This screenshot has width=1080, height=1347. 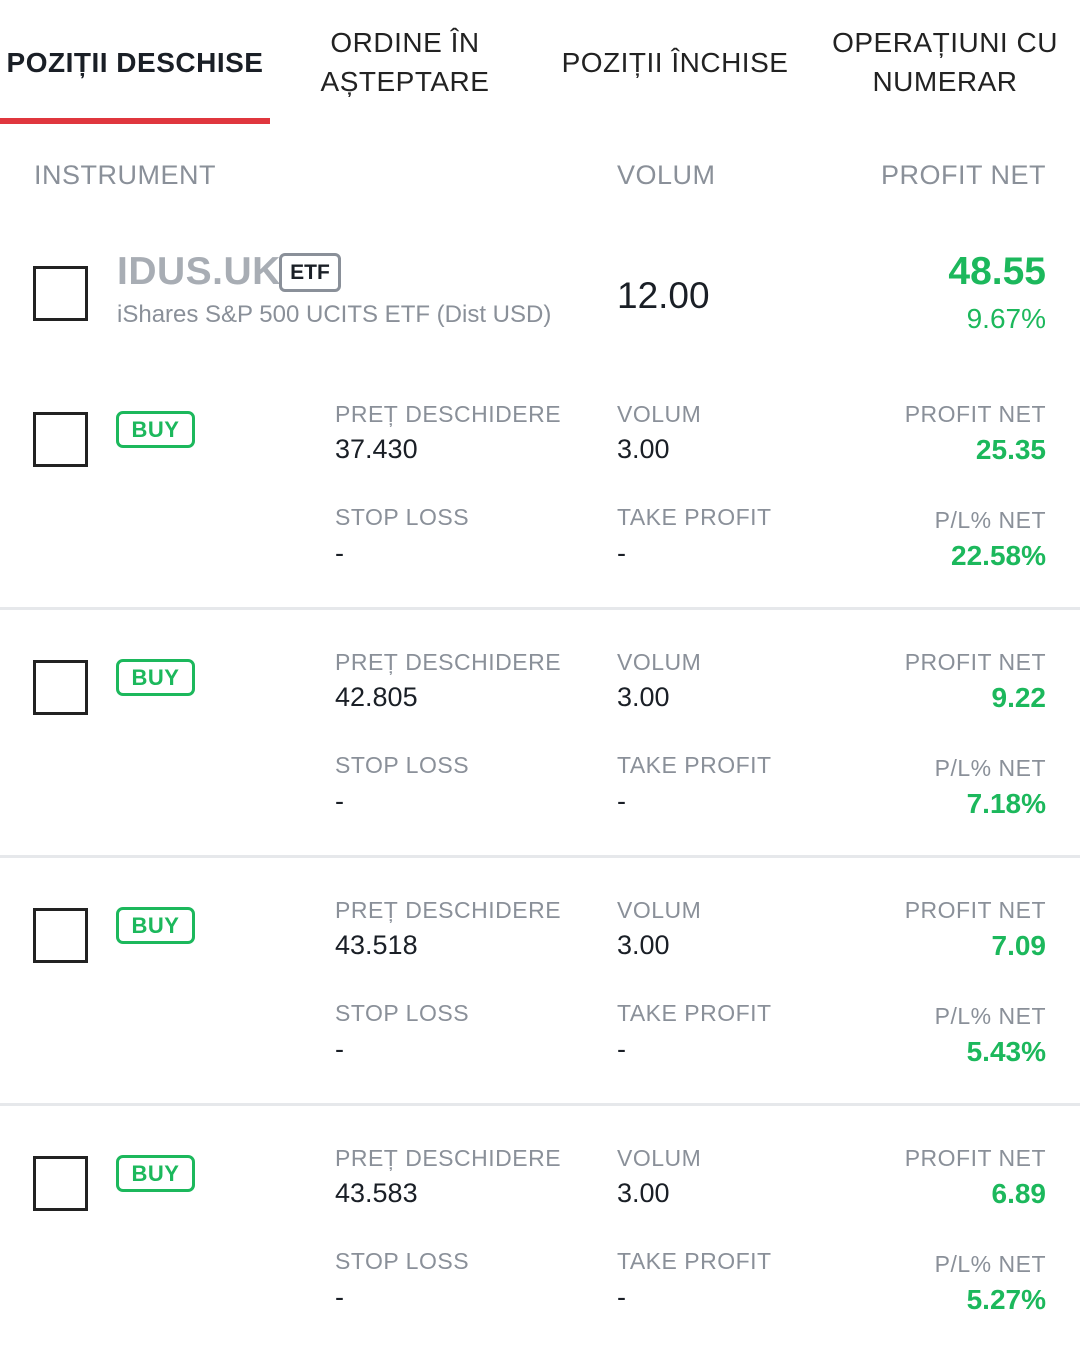 I want to click on instrument-profit: 48.55, so click(x=997, y=271).